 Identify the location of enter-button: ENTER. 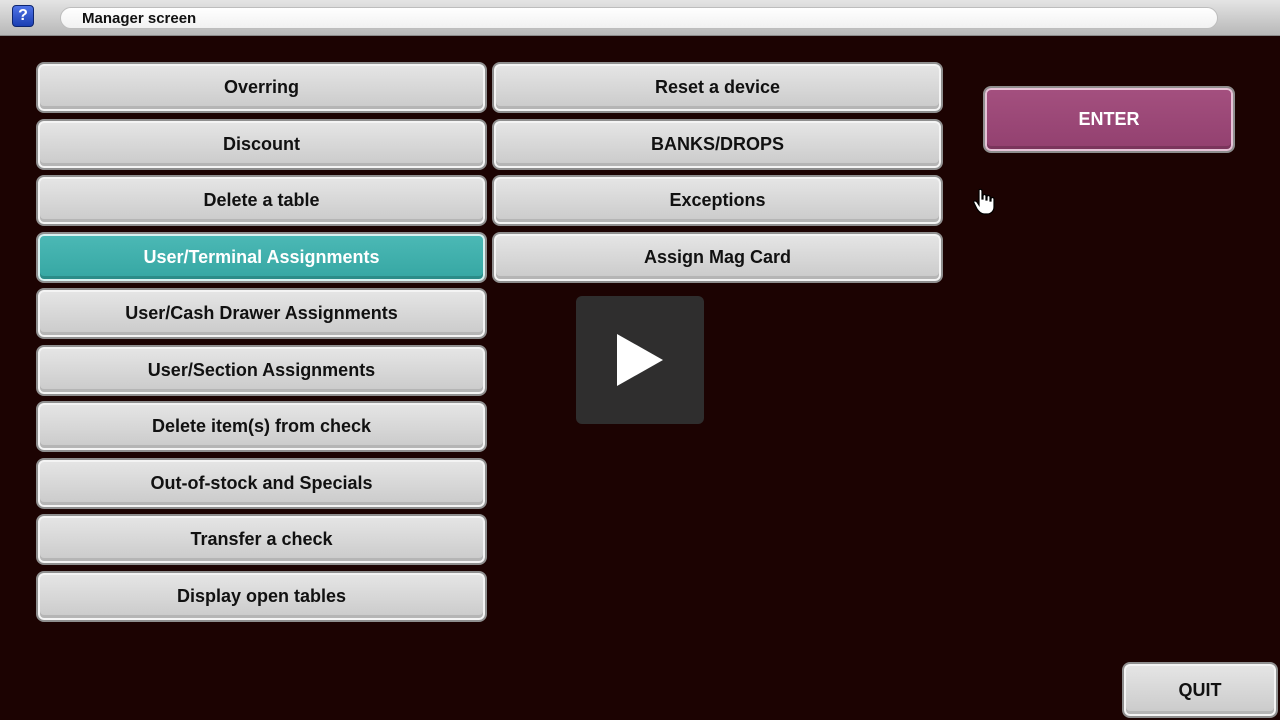
(1109, 119).